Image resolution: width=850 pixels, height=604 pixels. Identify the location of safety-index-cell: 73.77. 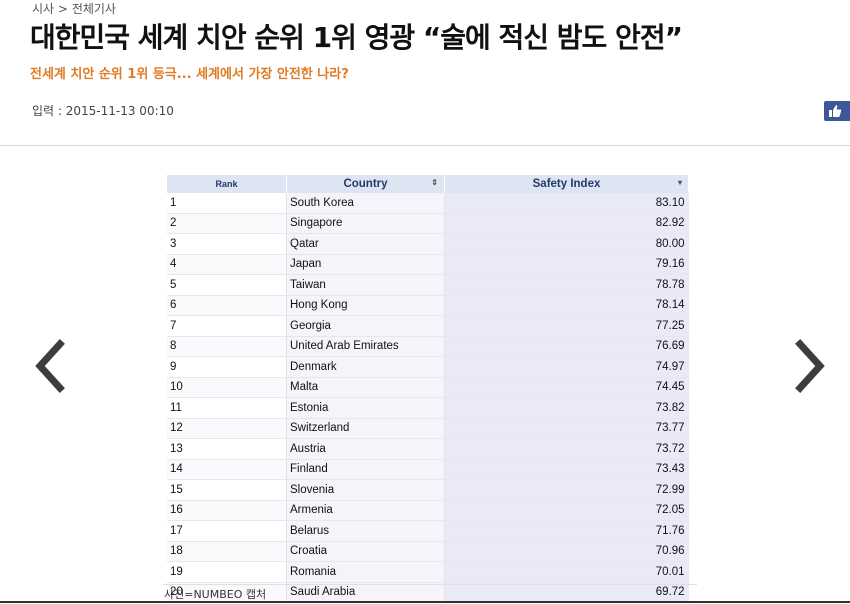
(566, 428).